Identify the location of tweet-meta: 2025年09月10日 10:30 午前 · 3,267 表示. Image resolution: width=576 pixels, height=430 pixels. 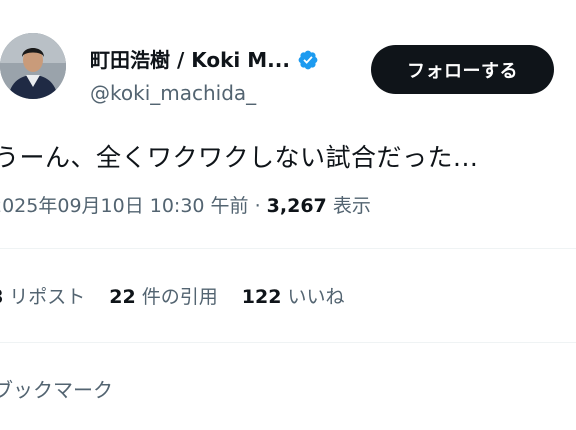
(185, 206).